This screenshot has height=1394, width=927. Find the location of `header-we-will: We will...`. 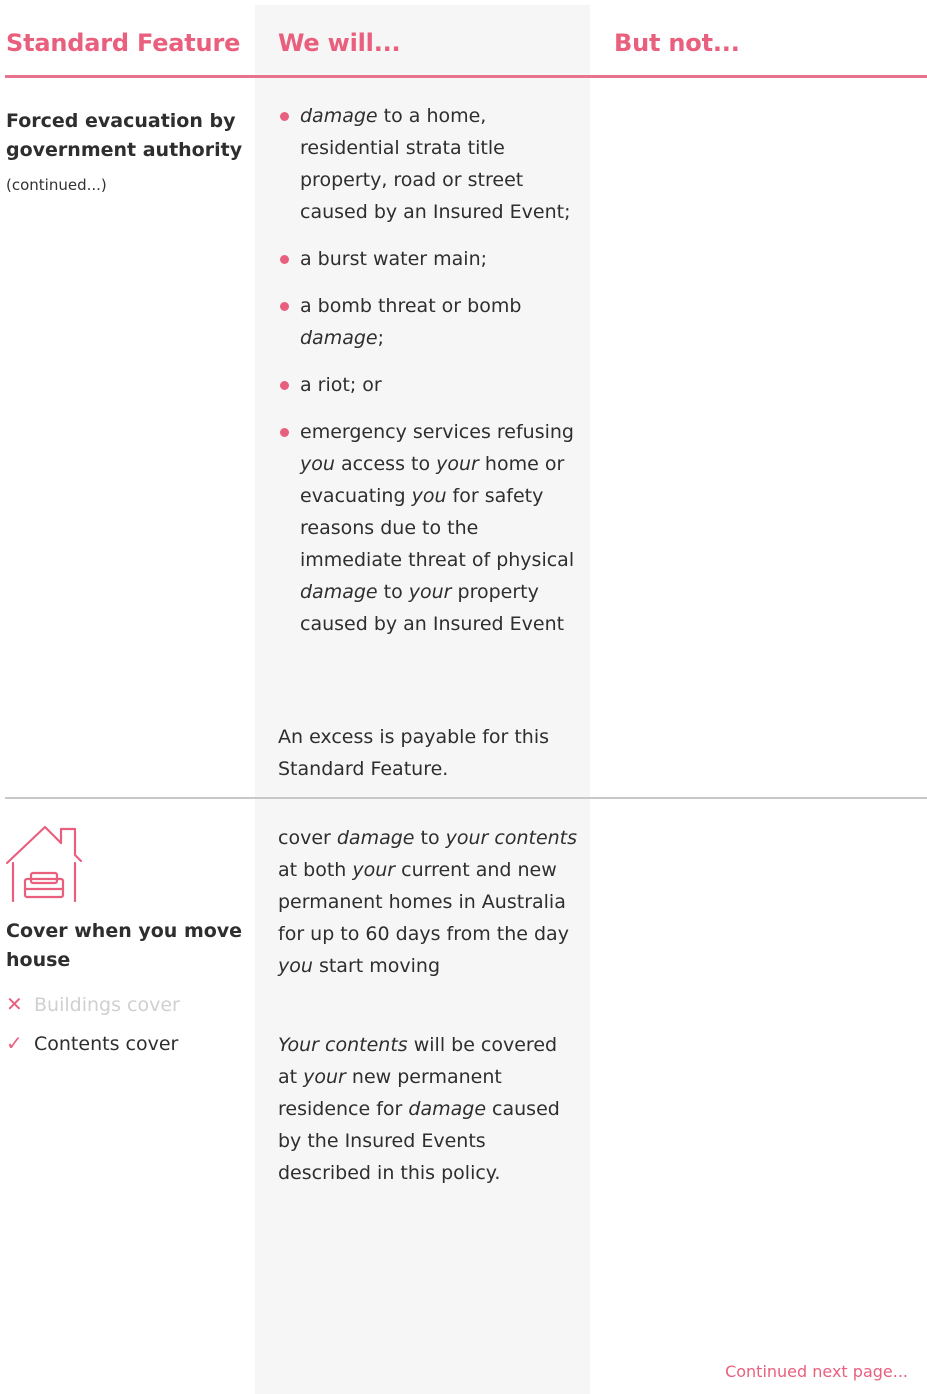

header-we-will: We will... is located at coordinates (339, 43).